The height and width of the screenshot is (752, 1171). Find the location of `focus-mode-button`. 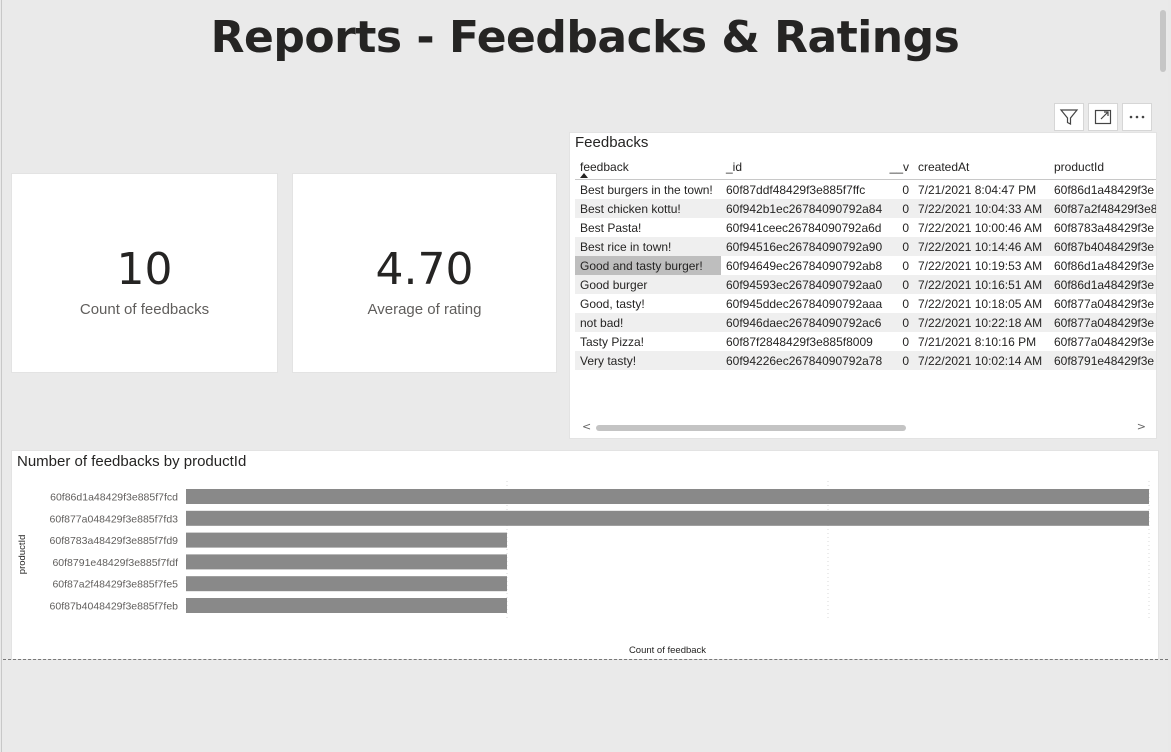

focus-mode-button is located at coordinates (1103, 117).